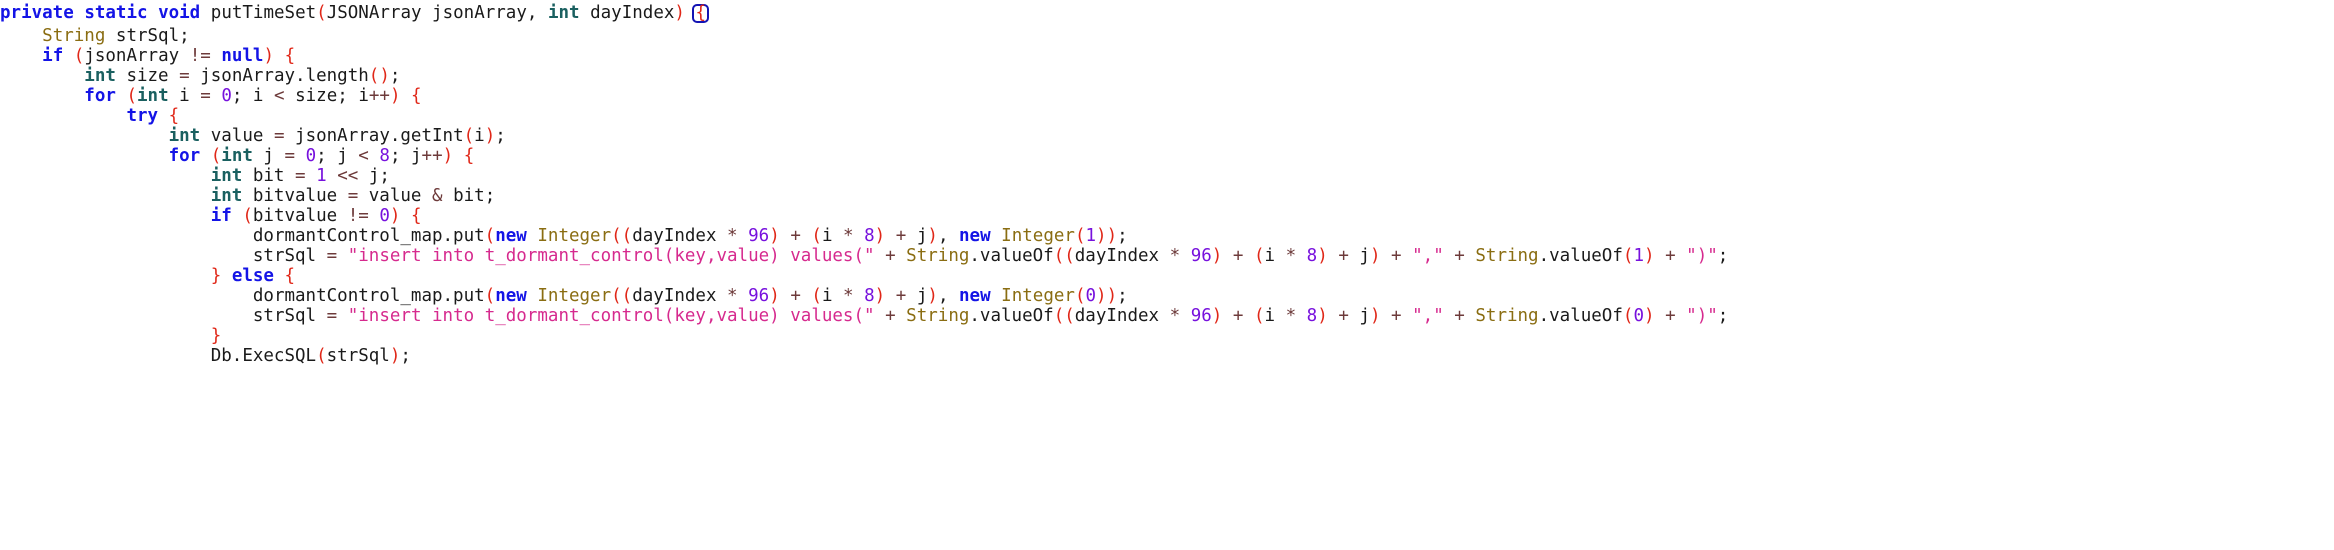  Describe the element at coordinates (1428, 316) in the screenshot. I see `code-token-str: ","` at that location.